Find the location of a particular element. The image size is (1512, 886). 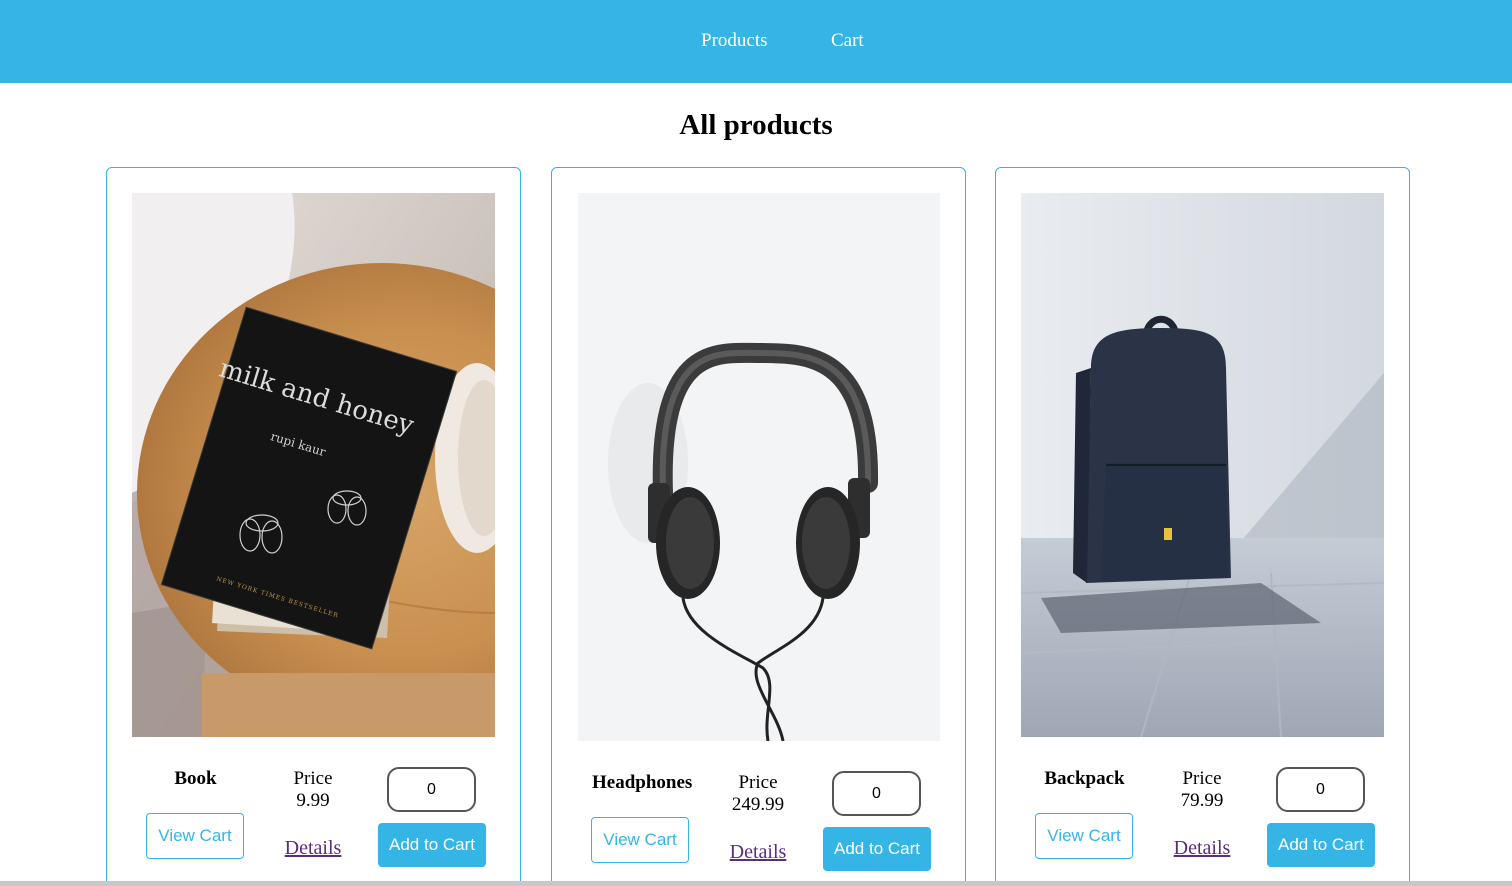

product-name: Book is located at coordinates (195, 778).